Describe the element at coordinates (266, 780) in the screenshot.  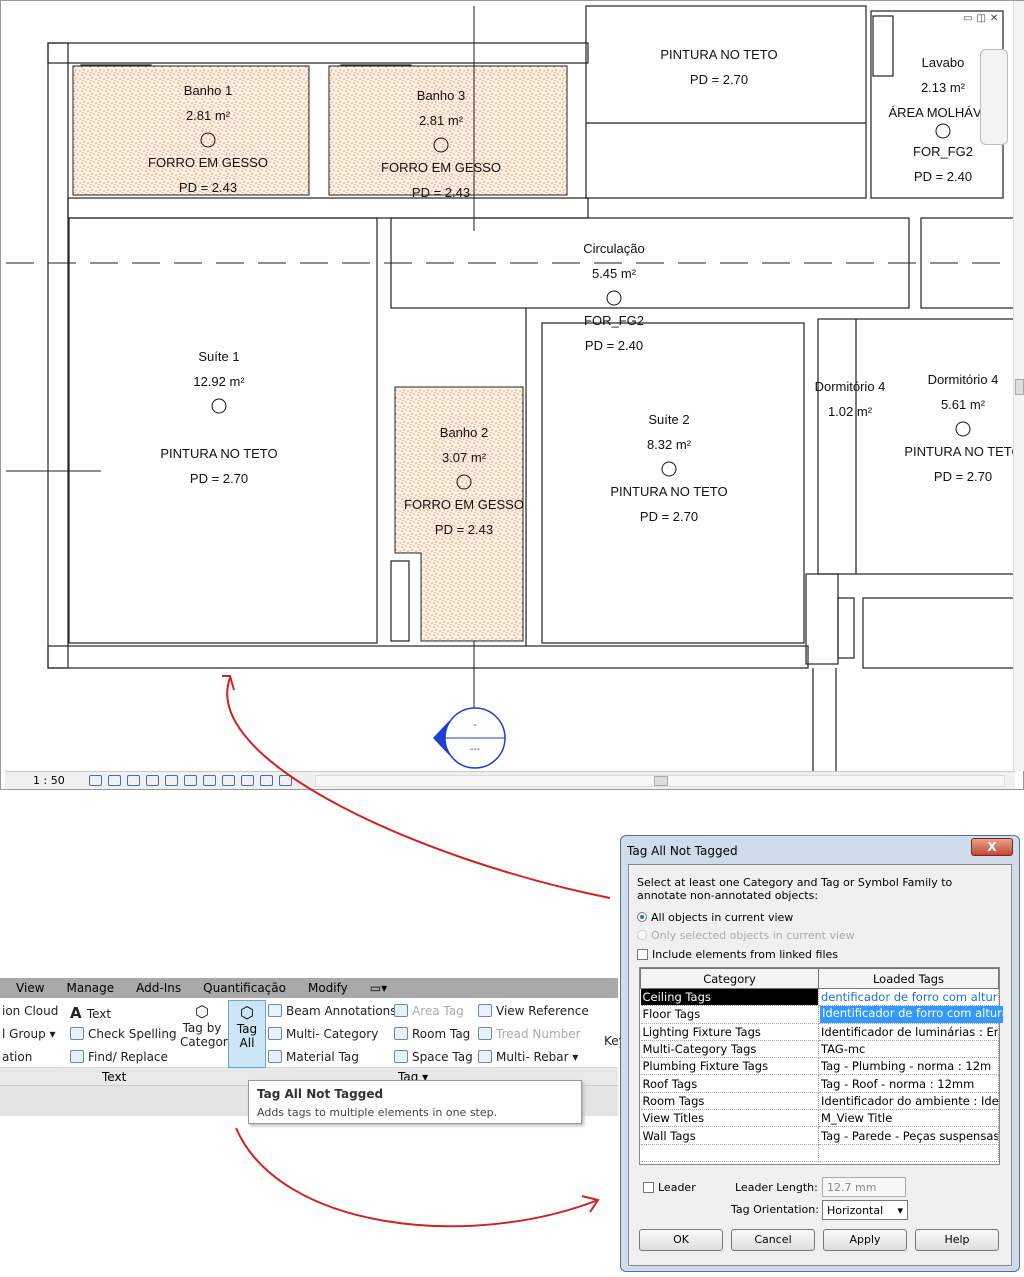
I see `highlight-icon` at that location.